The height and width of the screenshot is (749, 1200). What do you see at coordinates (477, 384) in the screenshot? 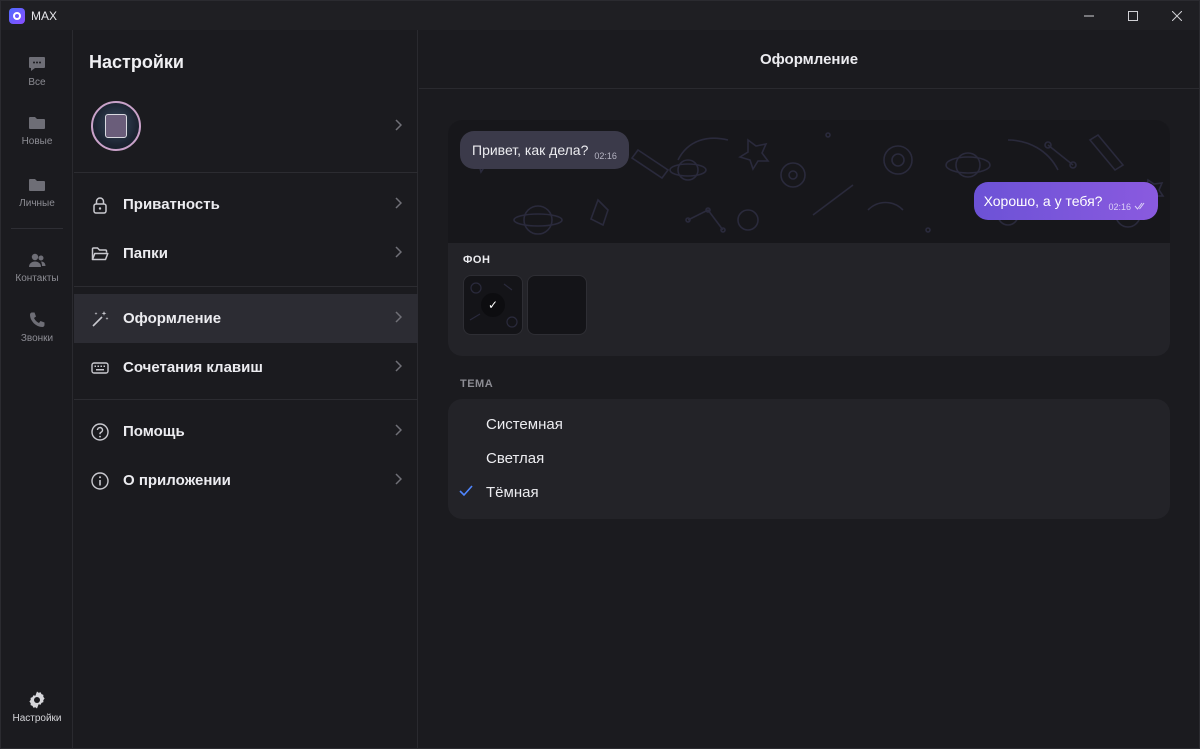
I see `theme-section-label: ТЕМА` at bounding box center [477, 384].